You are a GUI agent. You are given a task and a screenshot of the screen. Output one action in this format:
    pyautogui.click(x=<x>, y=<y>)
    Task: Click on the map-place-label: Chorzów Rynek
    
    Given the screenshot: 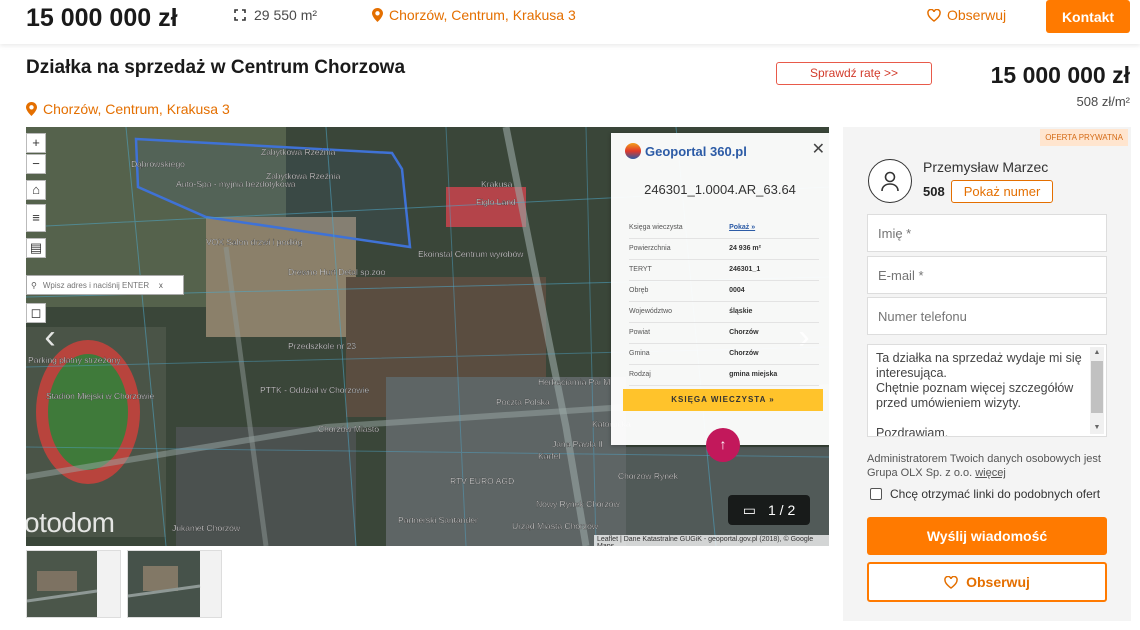 What is the action you would take?
    pyautogui.click(x=648, y=476)
    